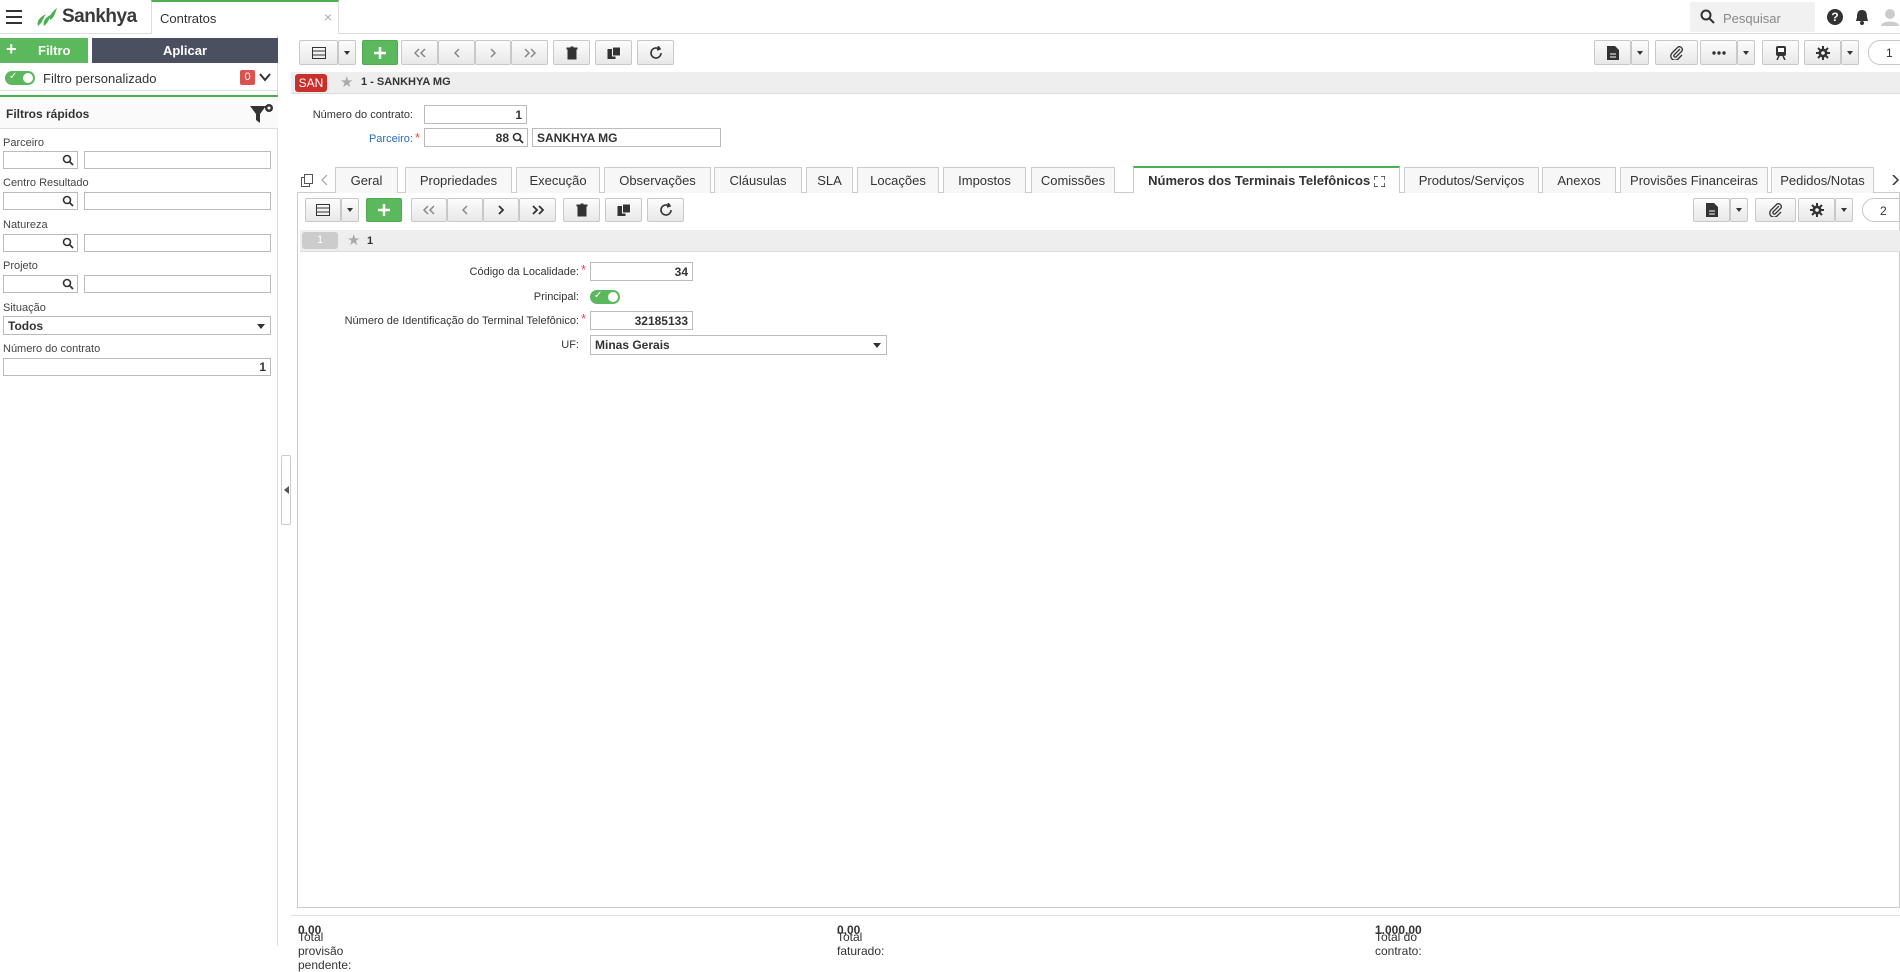  What do you see at coordinates (1844, 210) in the screenshot?
I see `detail-settings-dropdown-button` at bounding box center [1844, 210].